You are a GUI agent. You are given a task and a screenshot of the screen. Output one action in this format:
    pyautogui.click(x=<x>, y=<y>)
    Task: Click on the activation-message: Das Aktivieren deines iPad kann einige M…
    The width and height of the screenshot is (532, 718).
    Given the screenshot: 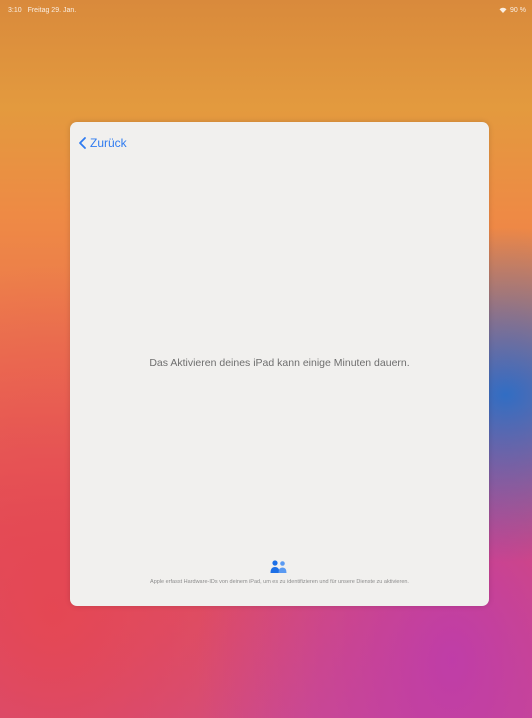 What is the action you would take?
    pyautogui.click(x=279, y=363)
    